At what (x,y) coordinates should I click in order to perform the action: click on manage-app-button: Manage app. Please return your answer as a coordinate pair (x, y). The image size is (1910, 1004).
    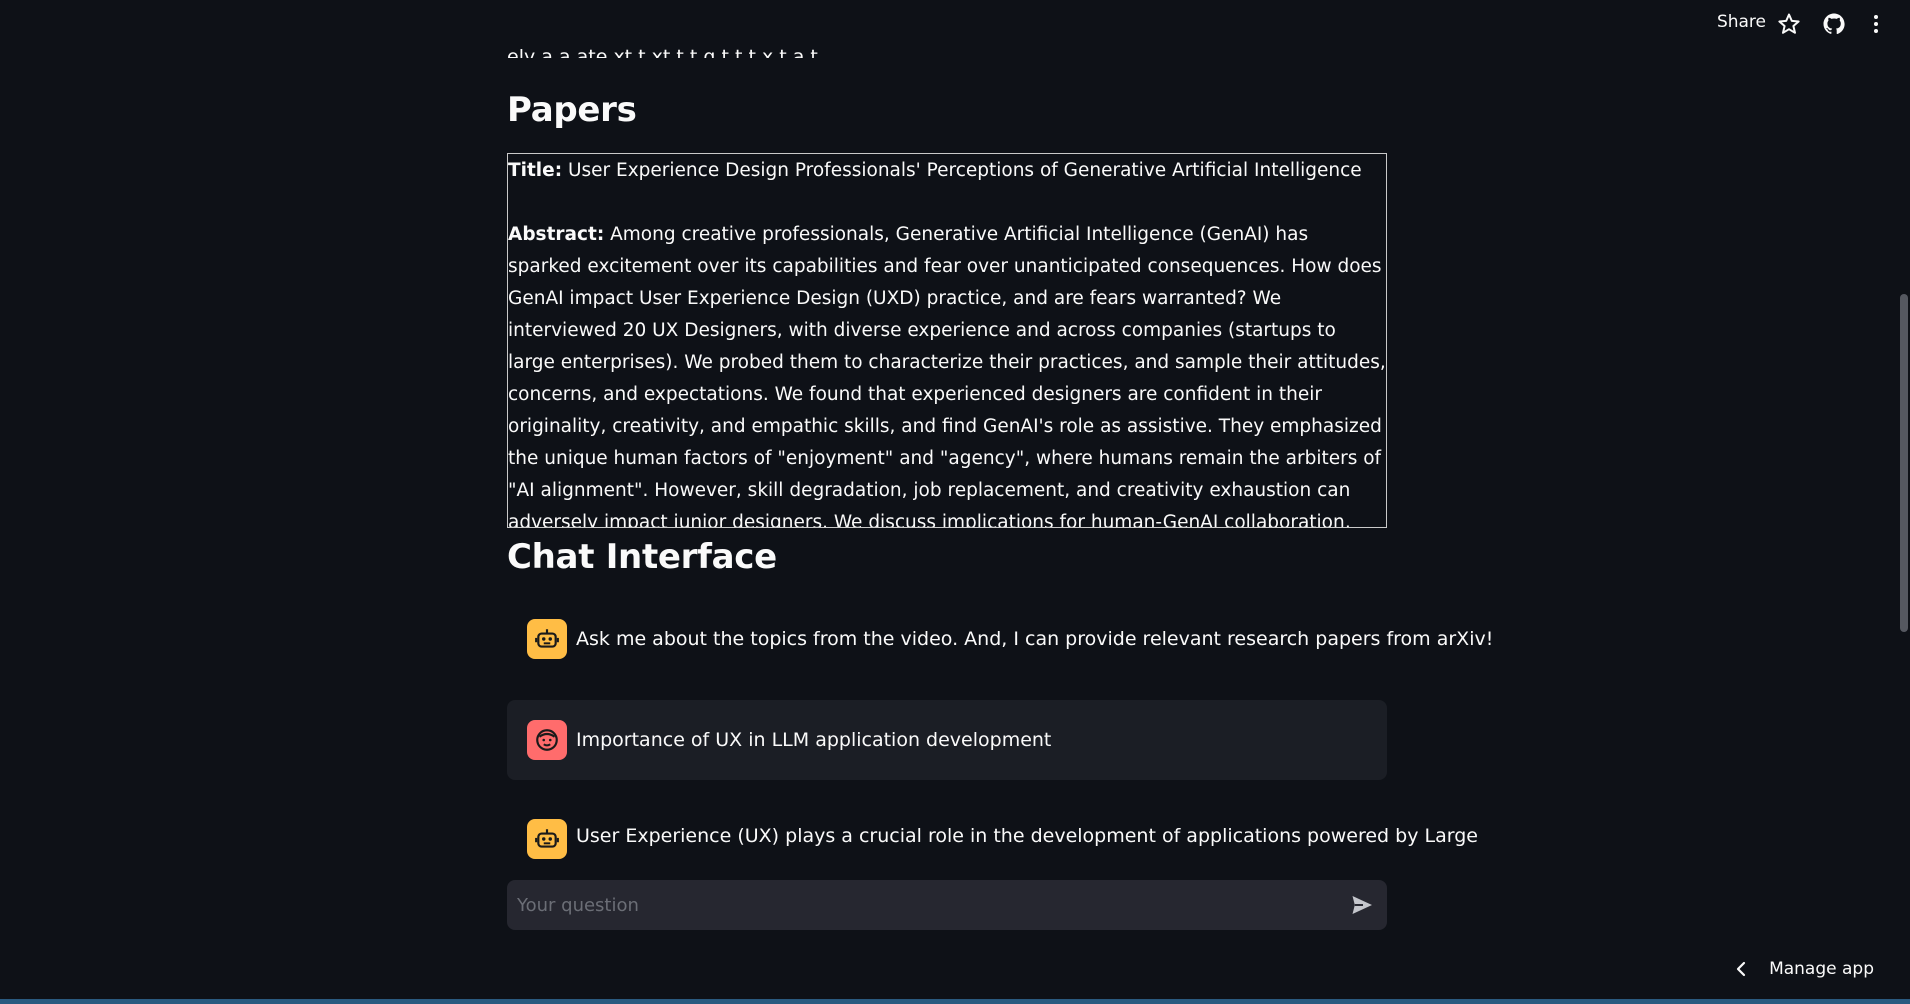
    Looking at the image, I should click on (1803, 969).